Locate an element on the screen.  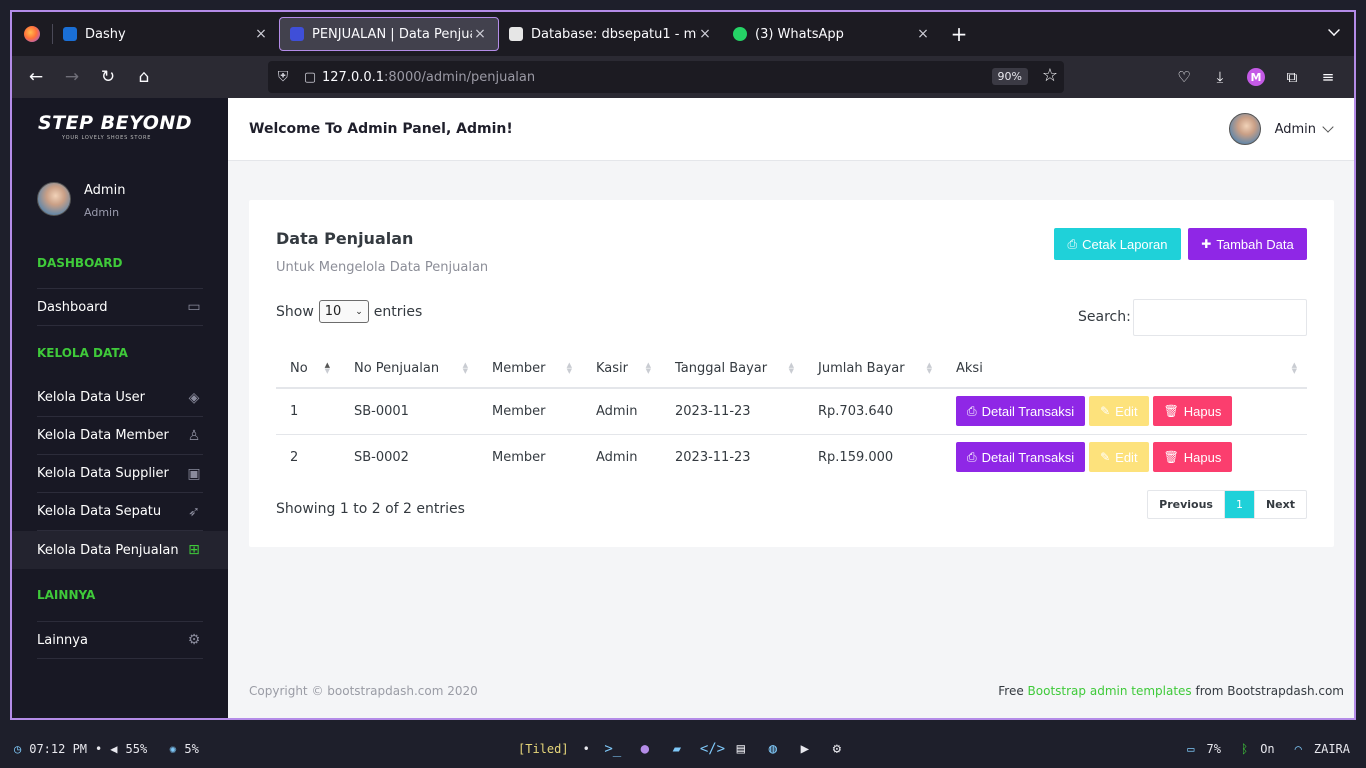
book-icon: ▤ is located at coordinates (741, 749).